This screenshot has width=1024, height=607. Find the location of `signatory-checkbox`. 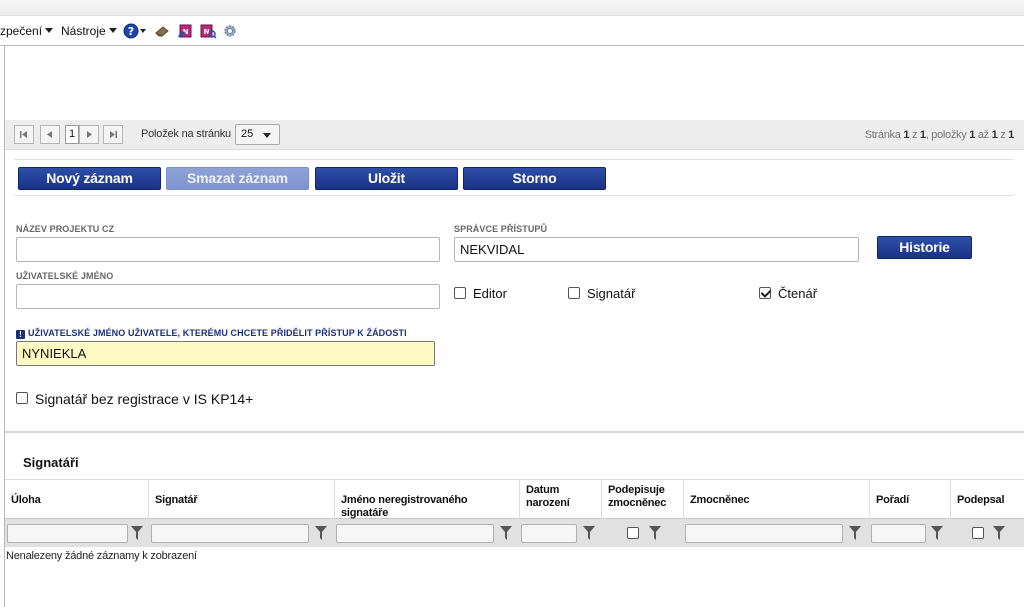

signatory-checkbox is located at coordinates (574, 293).